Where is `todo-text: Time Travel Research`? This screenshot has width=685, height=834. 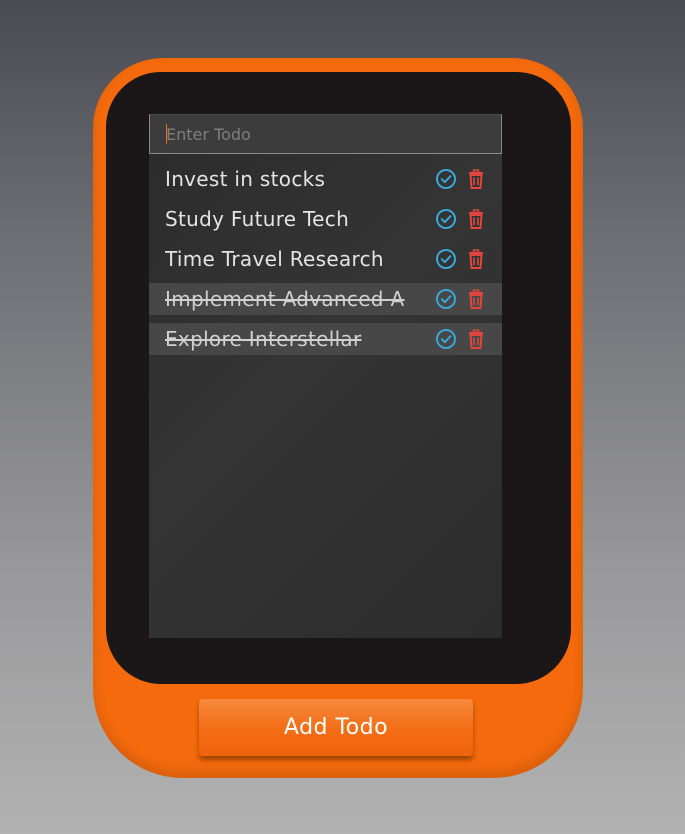 todo-text: Time Travel Research is located at coordinates (293, 259).